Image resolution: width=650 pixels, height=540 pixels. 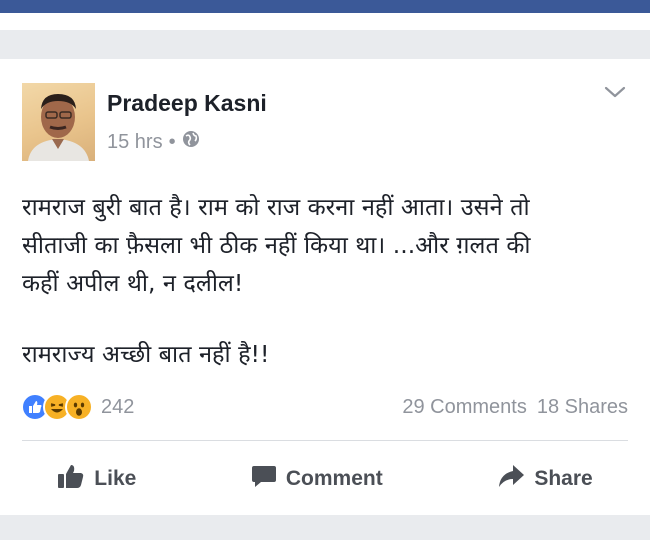 I want to click on avatar-portrait, so click(x=58, y=127).